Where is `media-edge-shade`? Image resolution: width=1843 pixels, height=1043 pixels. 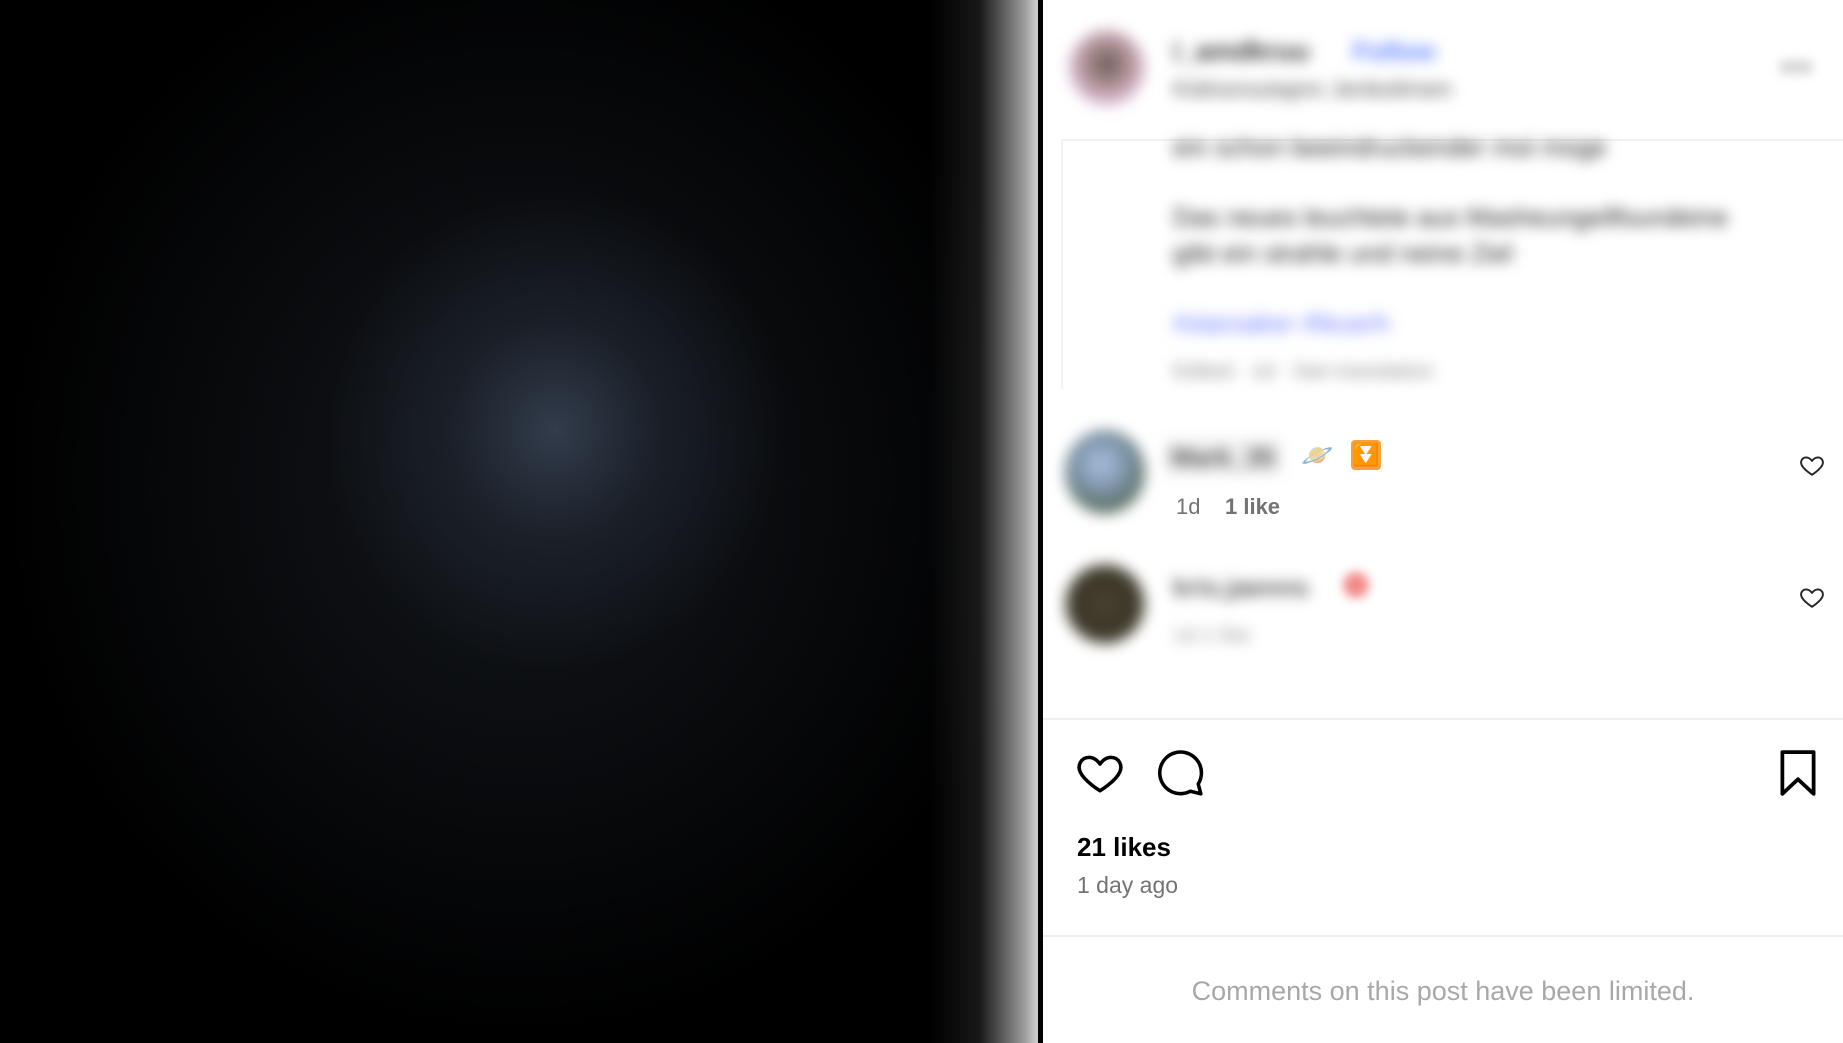
media-edge-shade is located at coordinates (985, 521).